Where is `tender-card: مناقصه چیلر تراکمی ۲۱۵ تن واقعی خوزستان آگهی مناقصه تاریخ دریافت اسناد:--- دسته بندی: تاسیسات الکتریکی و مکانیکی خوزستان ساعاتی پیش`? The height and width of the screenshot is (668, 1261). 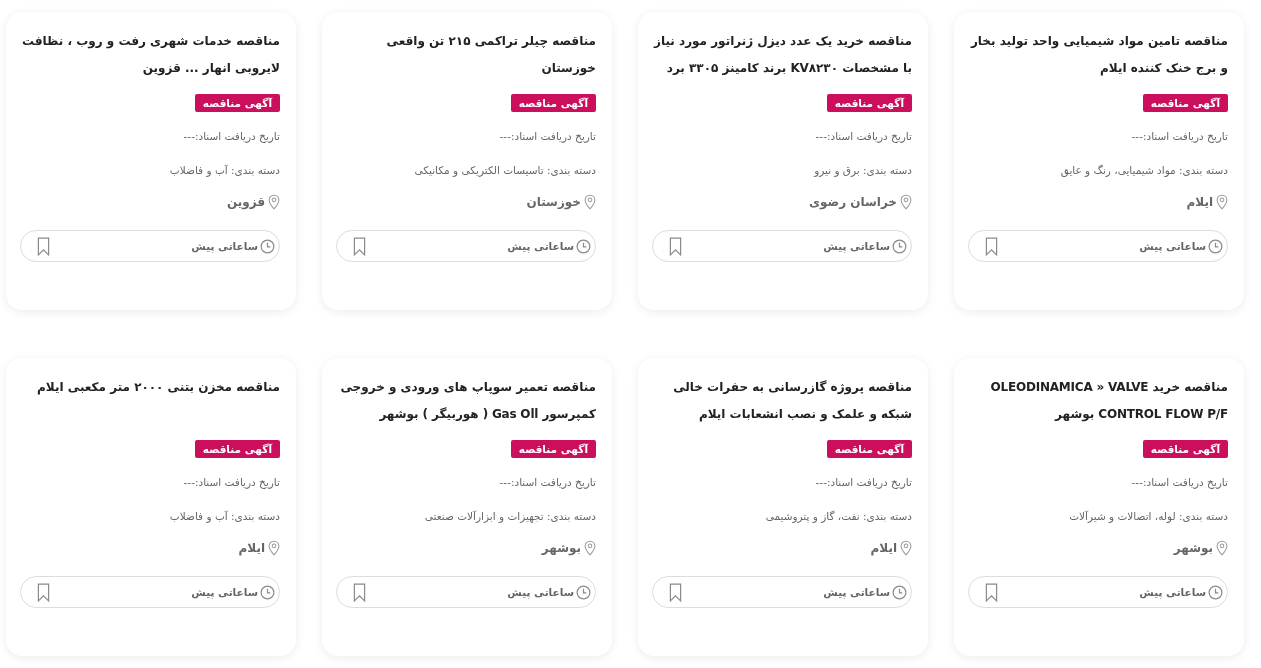
tender-card: مناقصه چیلر تراکمی ۲۱۵ تن واقعی خوزستان آگهی مناقصه تاریخ دریافت اسناد:--- دسته بندی: تاسیسات الکتریکی و مکانیکی خوزستان ساعاتی پیش is located at coordinates (467, 161).